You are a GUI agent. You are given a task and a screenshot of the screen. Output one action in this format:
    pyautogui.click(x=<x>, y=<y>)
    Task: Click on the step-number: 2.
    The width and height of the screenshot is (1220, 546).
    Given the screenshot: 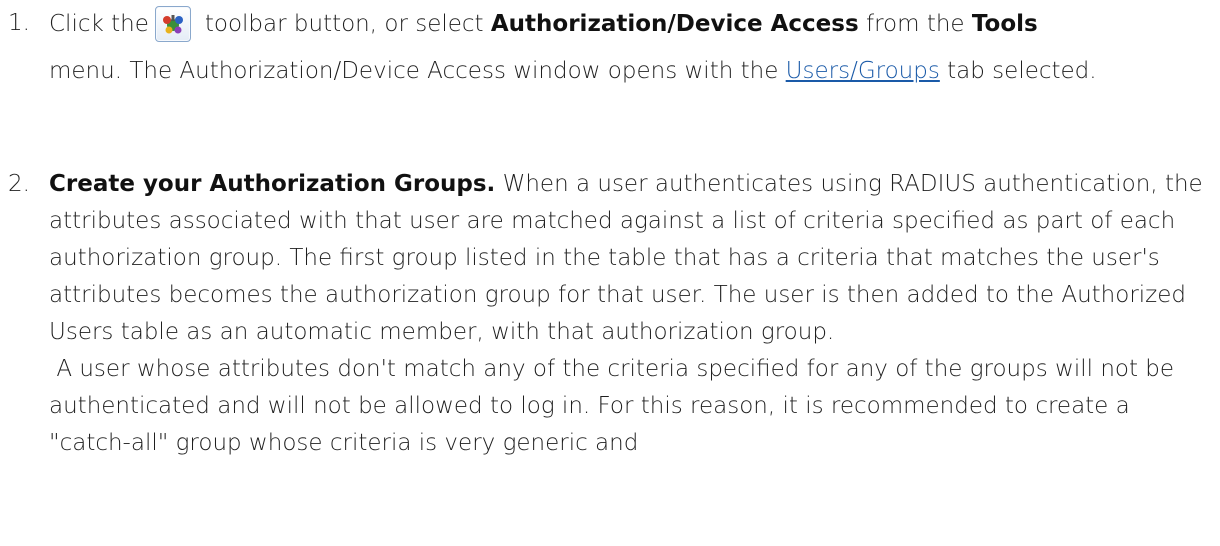 What is the action you would take?
    pyautogui.click(x=19, y=184)
    